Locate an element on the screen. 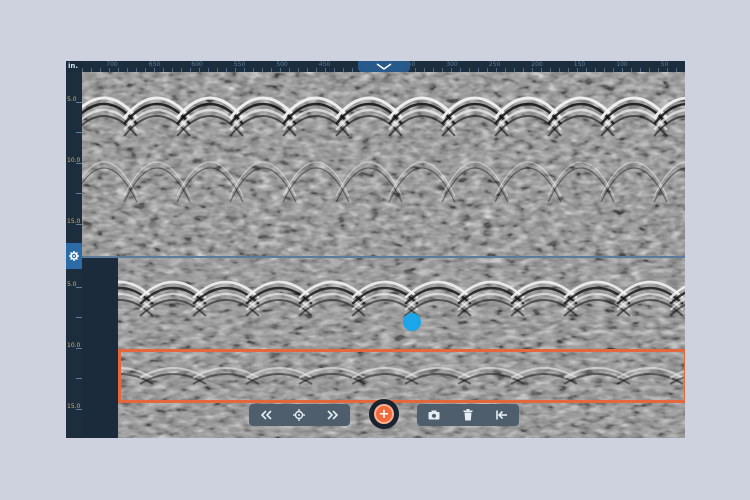 This screenshot has width=750, height=500. trash-icon is located at coordinates (468, 415).